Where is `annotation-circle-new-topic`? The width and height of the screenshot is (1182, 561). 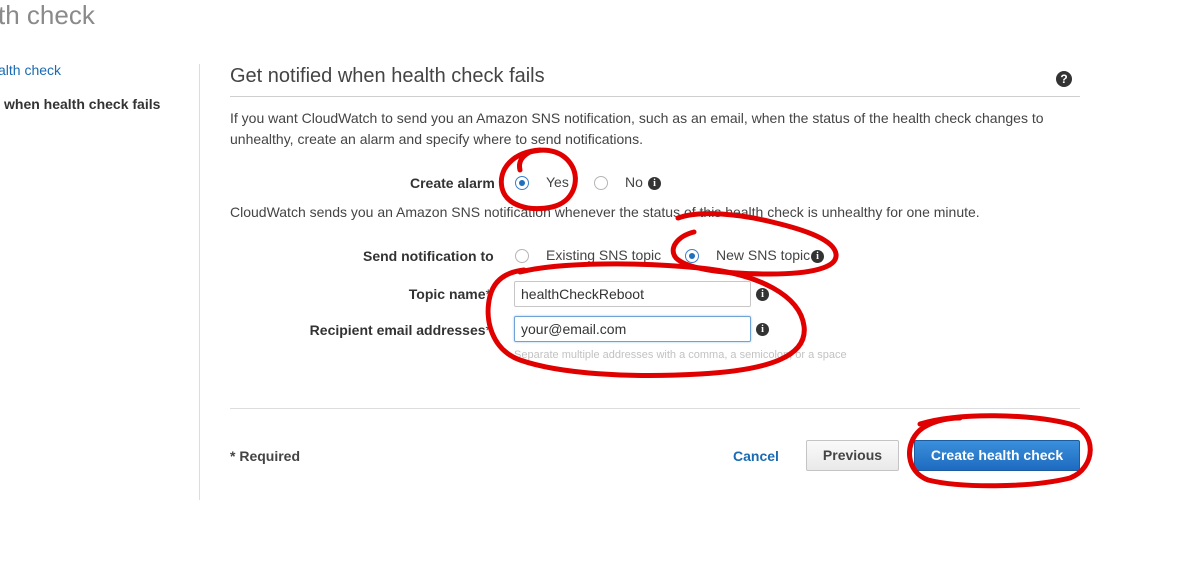
annotation-circle-new-topic is located at coordinates (754, 244).